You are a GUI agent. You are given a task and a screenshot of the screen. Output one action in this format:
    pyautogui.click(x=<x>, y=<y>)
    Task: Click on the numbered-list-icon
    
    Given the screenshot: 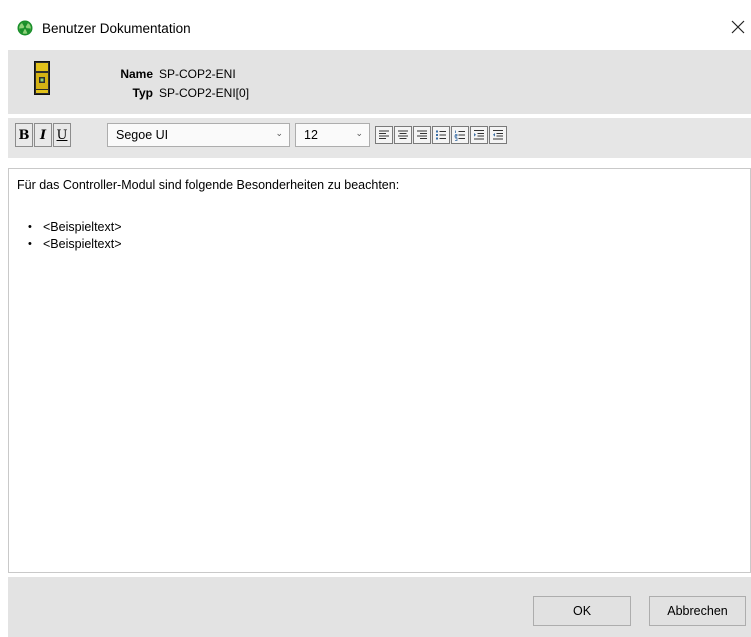 What is the action you would take?
    pyautogui.click(x=459, y=135)
    